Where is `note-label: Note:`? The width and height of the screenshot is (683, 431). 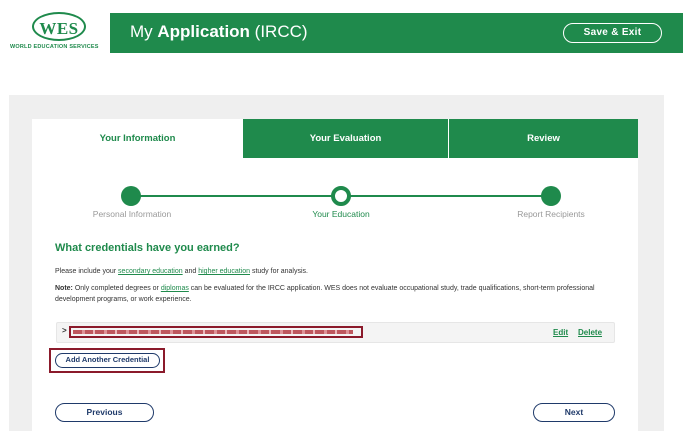
note-label: Note: is located at coordinates (64, 288).